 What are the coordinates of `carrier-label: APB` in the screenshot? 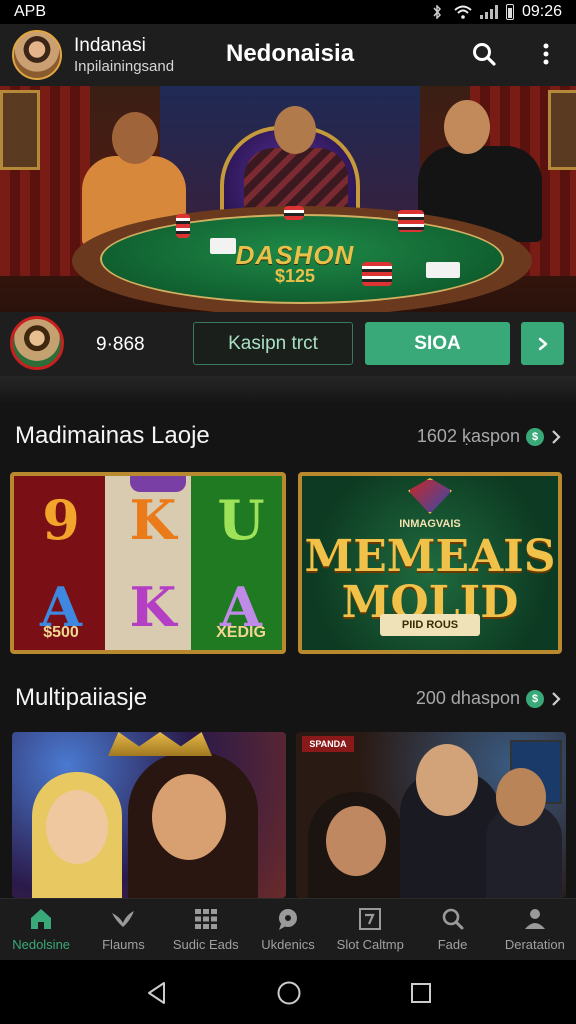 It's located at (30, 11).